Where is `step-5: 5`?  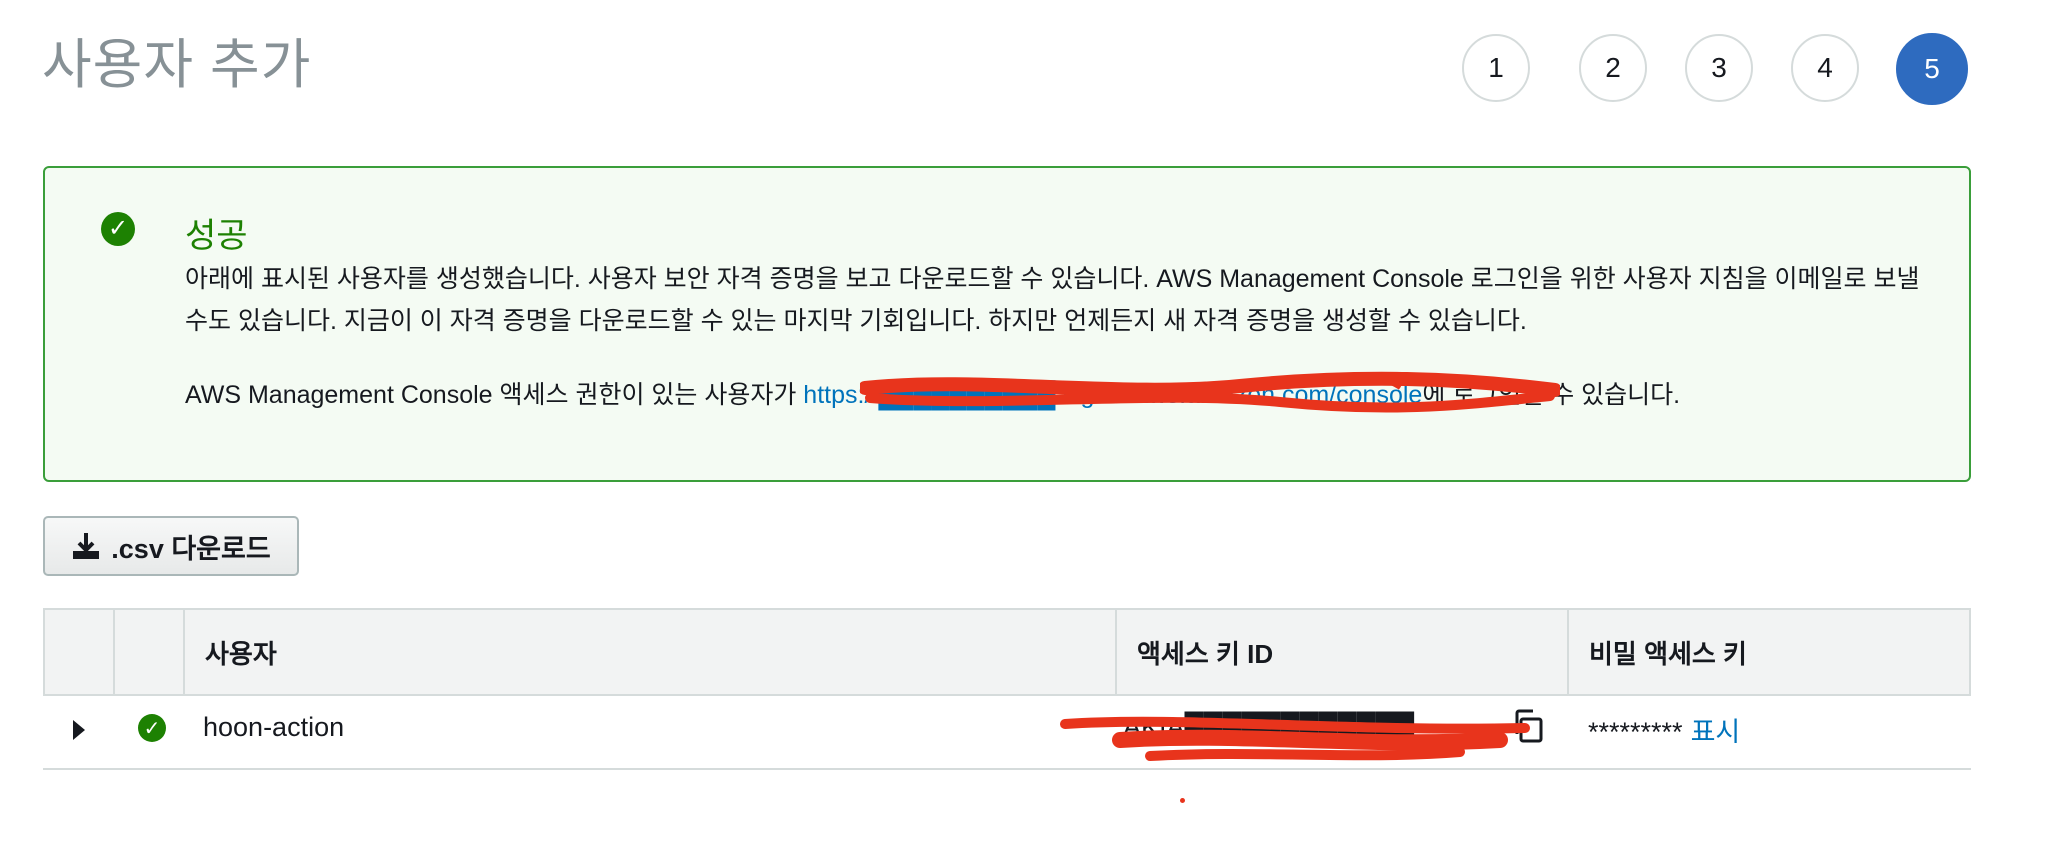
step-5: 5 is located at coordinates (1932, 69).